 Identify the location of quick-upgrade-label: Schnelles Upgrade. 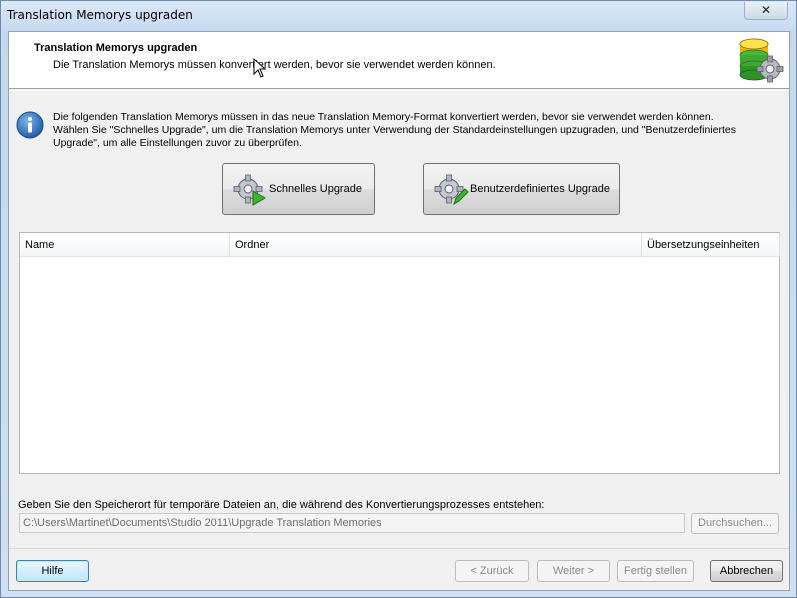
(315, 189).